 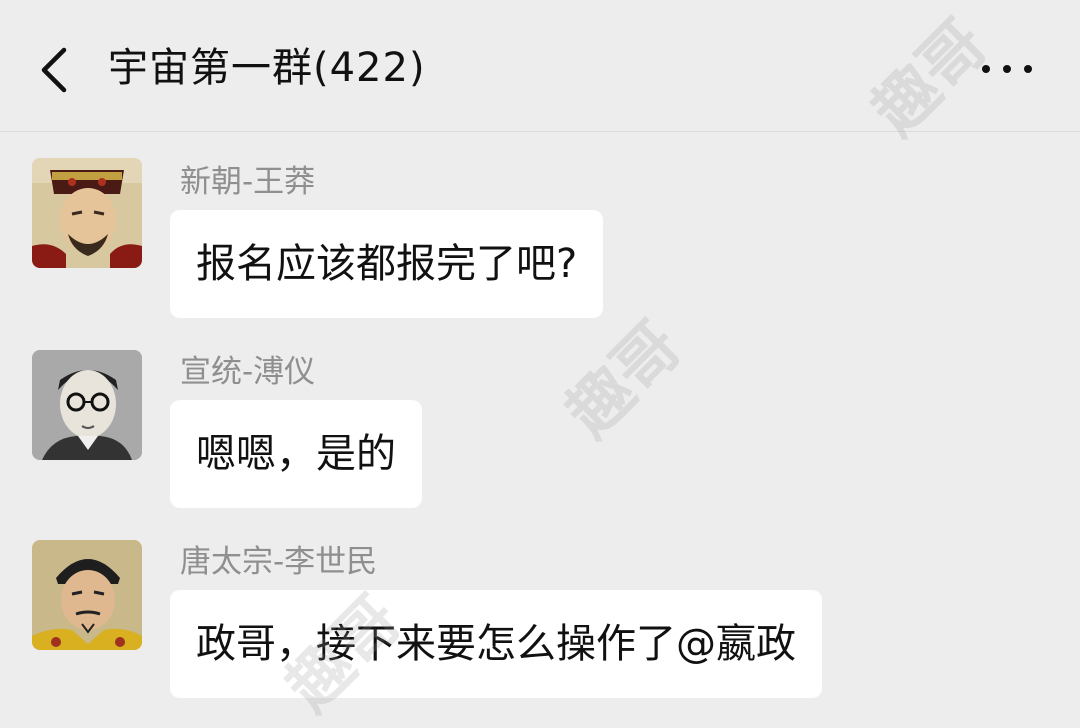 I want to click on message-bubble: 嗯嗯，是的, so click(x=296, y=454).